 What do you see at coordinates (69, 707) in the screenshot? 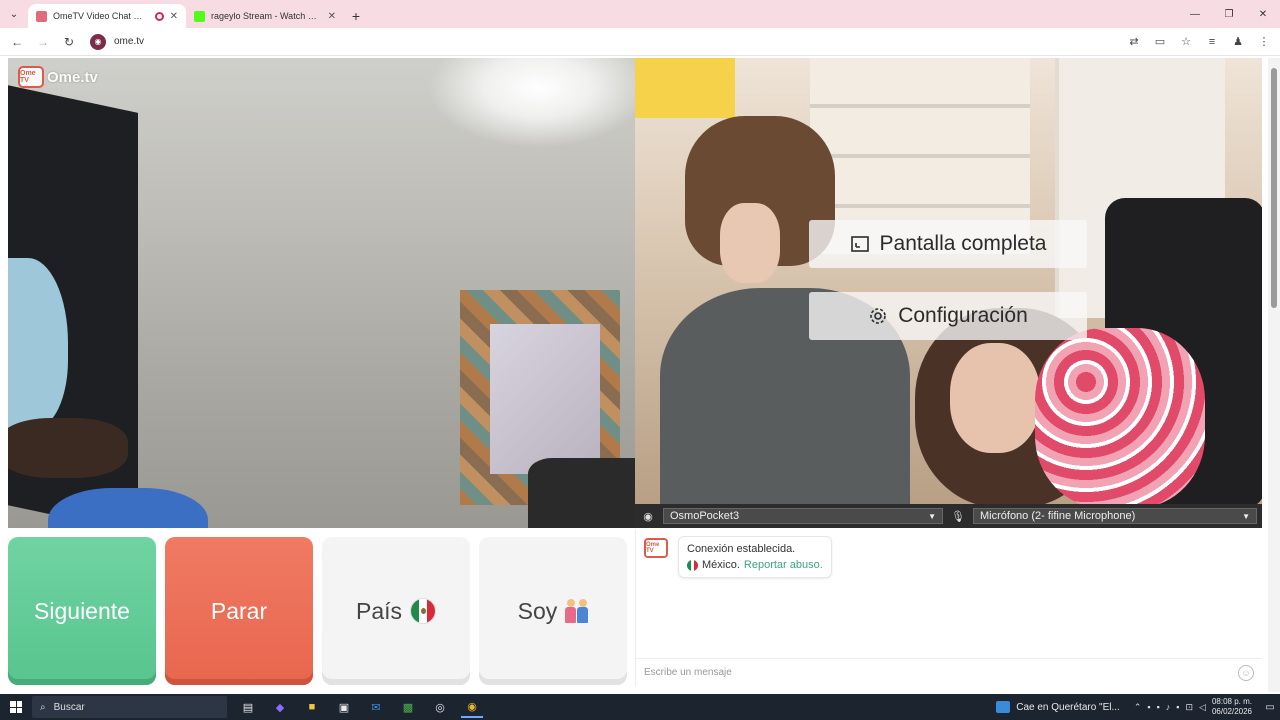
I see `search-placeholder: Buscar` at bounding box center [69, 707].